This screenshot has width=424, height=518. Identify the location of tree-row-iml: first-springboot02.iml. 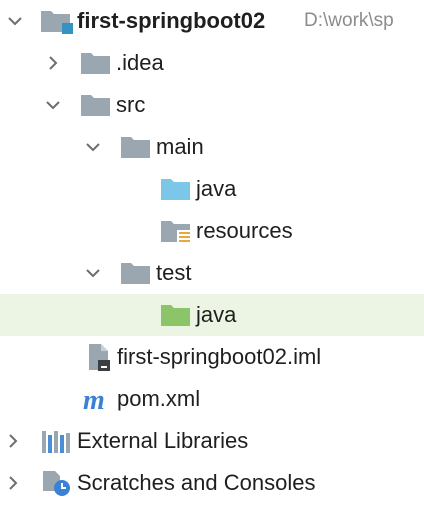
(212, 357).